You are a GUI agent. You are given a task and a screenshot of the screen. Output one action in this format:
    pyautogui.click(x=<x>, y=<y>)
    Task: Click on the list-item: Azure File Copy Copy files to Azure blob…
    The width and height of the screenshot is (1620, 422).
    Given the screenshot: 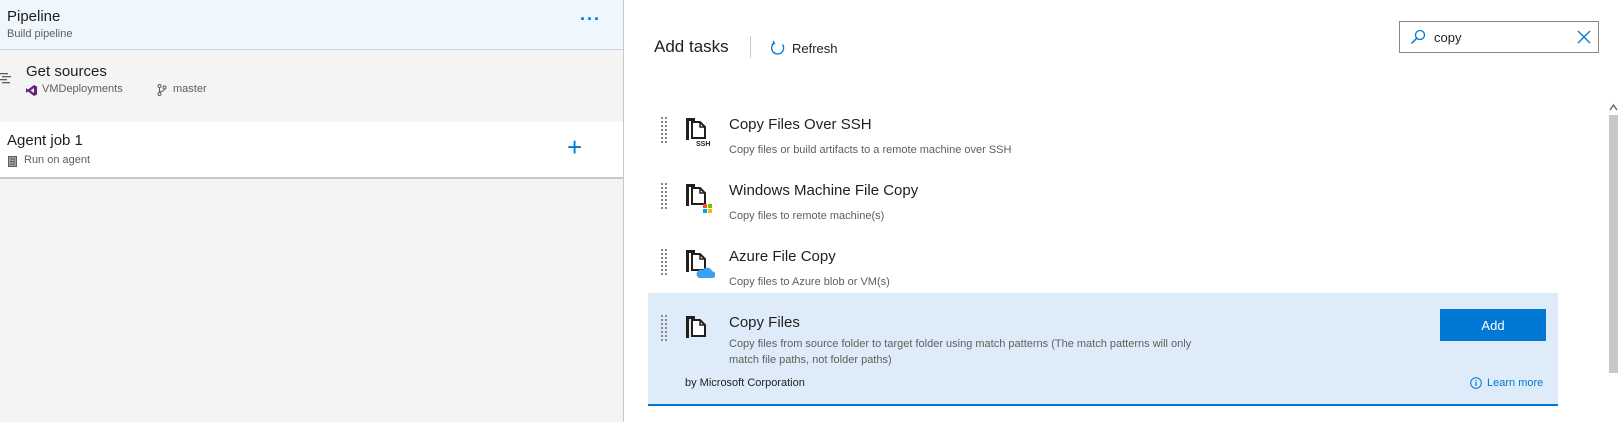 What is the action you would take?
    pyautogui.click(x=1103, y=260)
    